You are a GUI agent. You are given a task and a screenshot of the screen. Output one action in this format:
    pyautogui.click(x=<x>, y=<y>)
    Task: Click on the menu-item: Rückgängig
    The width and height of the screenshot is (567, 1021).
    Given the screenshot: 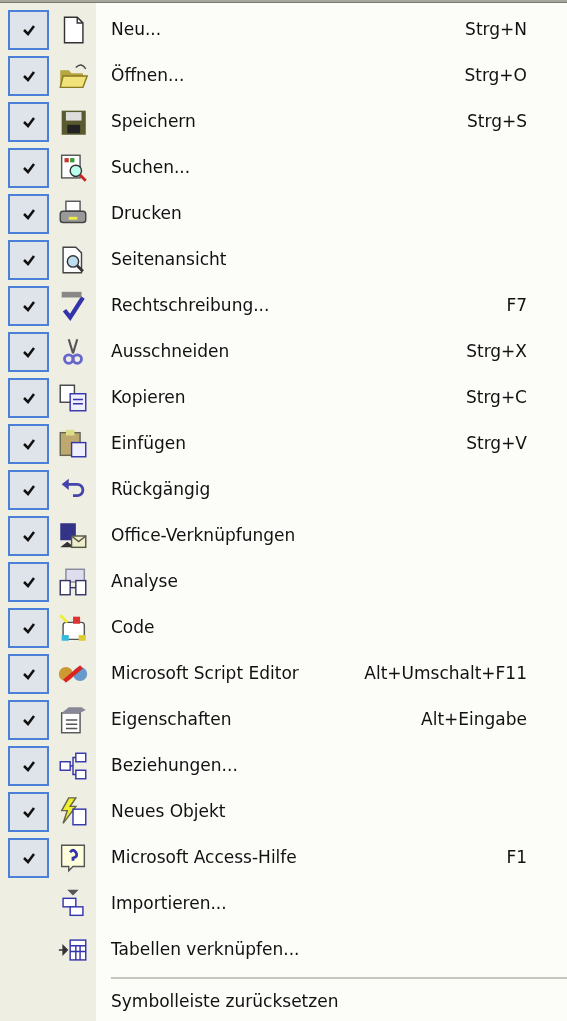 What is the action you would take?
    pyautogui.click(x=331, y=490)
    